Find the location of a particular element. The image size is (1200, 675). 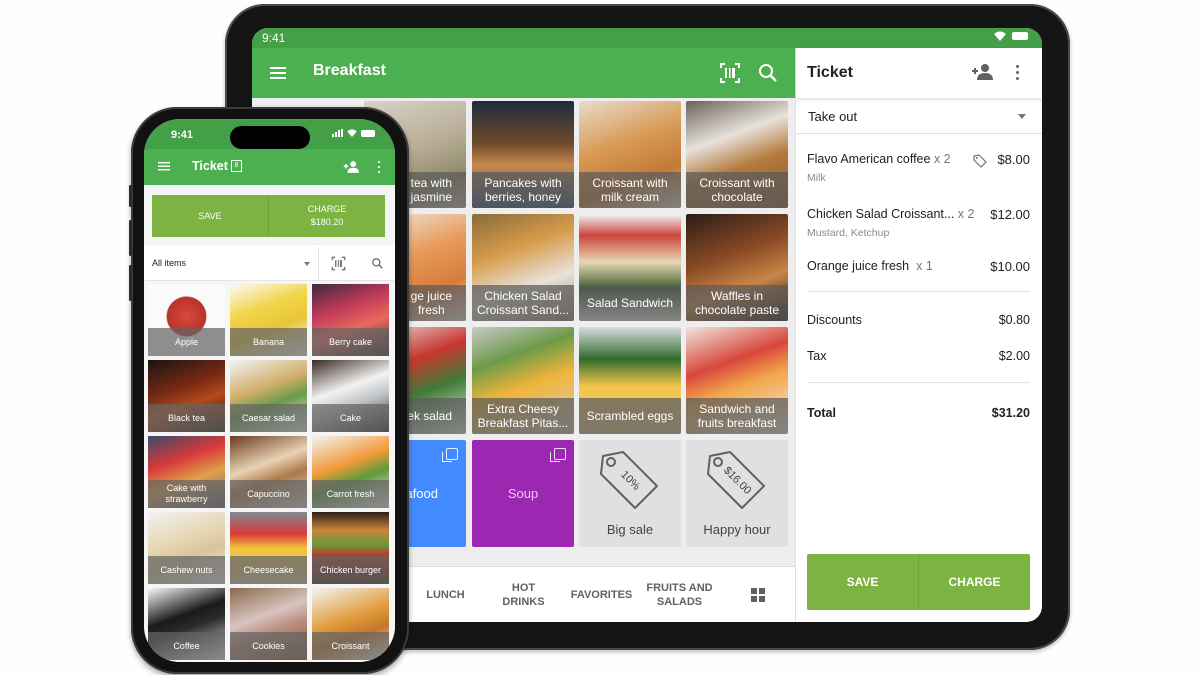

grid-icon is located at coordinates (758, 595).